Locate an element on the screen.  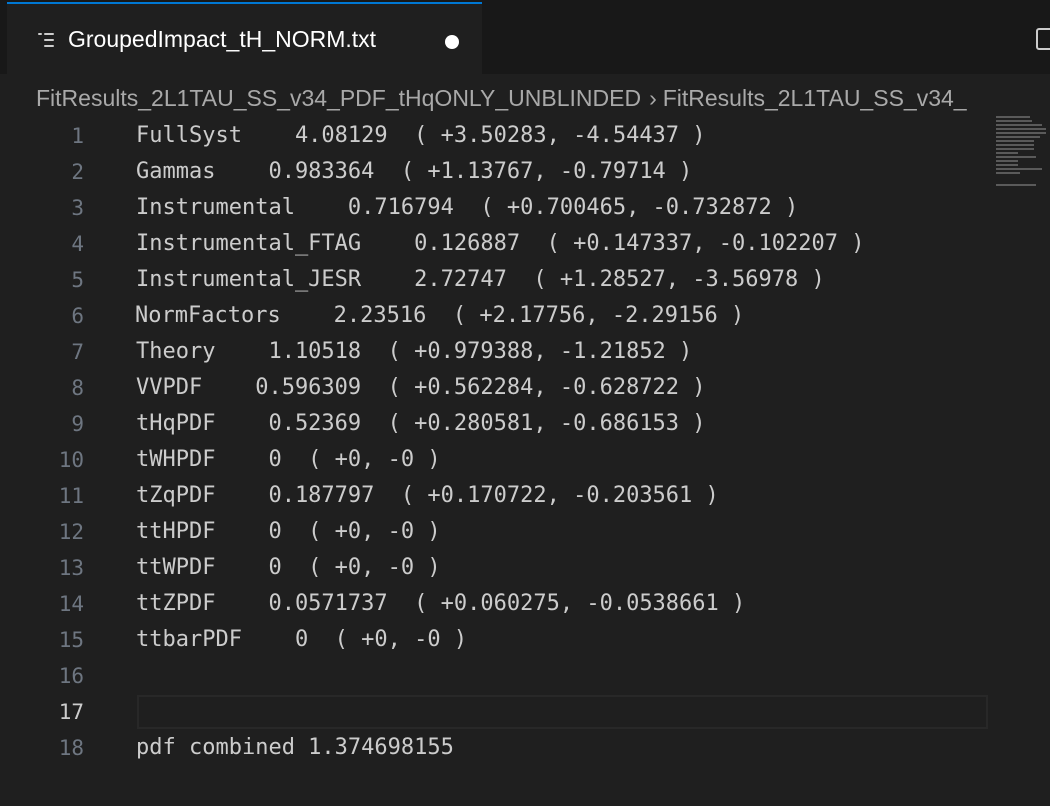
editor-line: 7 Theory 1.10518 ( +0.979388, -1.21852 ) is located at coordinates (525, 352).